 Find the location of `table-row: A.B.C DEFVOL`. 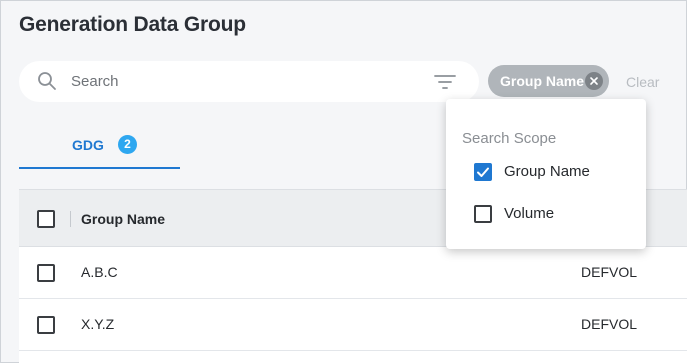

table-row: A.B.C DEFVOL is located at coordinates (353, 273).